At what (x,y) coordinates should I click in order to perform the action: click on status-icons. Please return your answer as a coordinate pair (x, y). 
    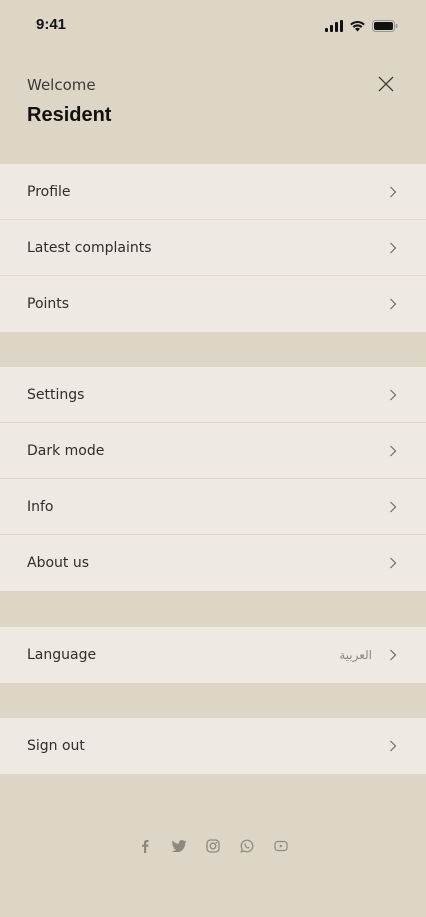
    Looking at the image, I should click on (361, 26).